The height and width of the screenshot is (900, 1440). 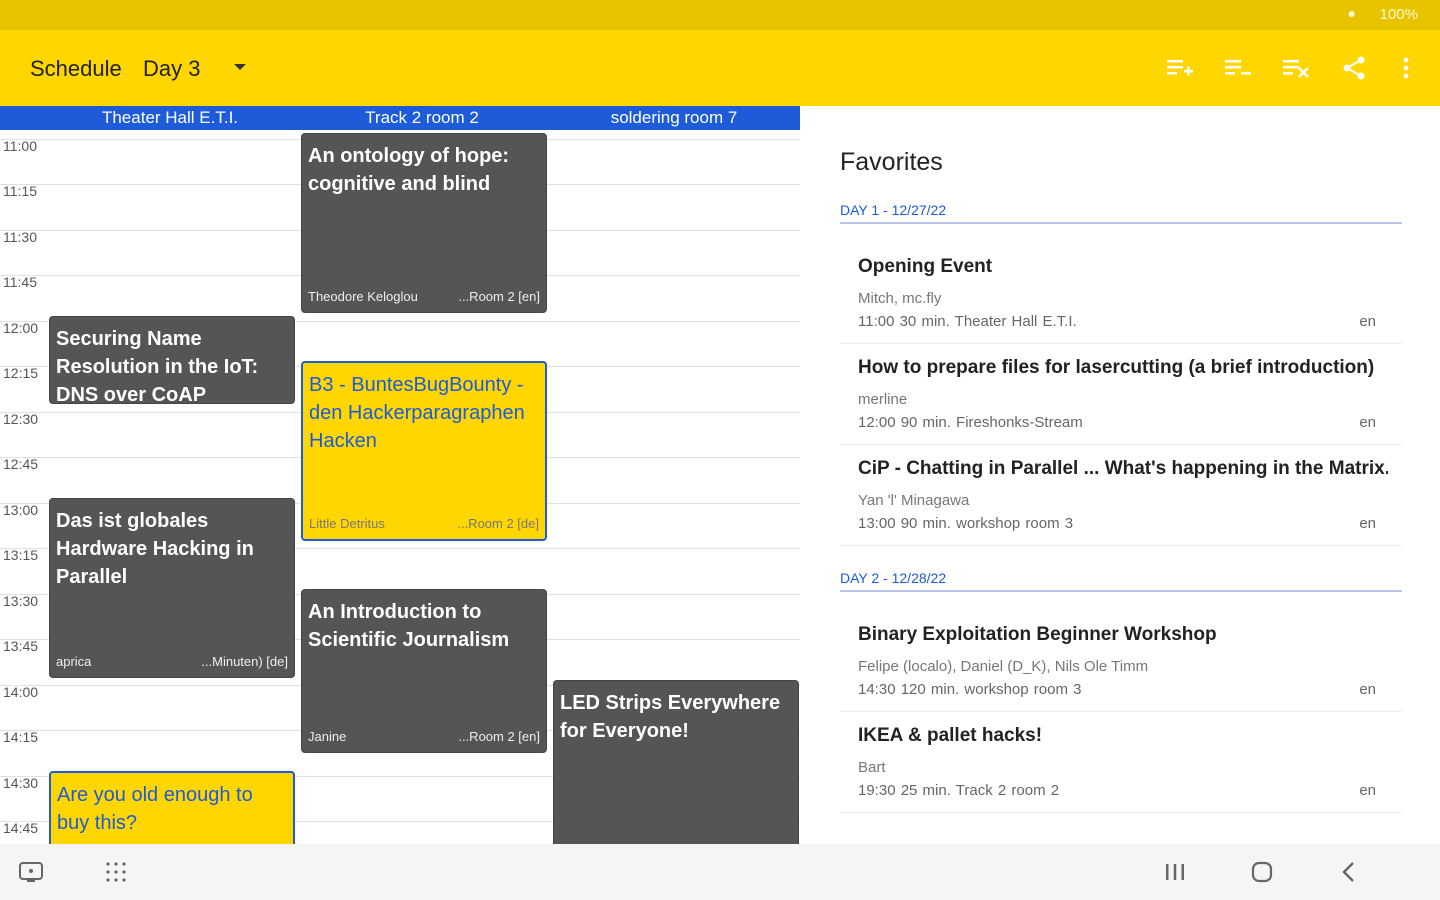 I want to click on wifi-icon: ●, so click(x=1351, y=13).